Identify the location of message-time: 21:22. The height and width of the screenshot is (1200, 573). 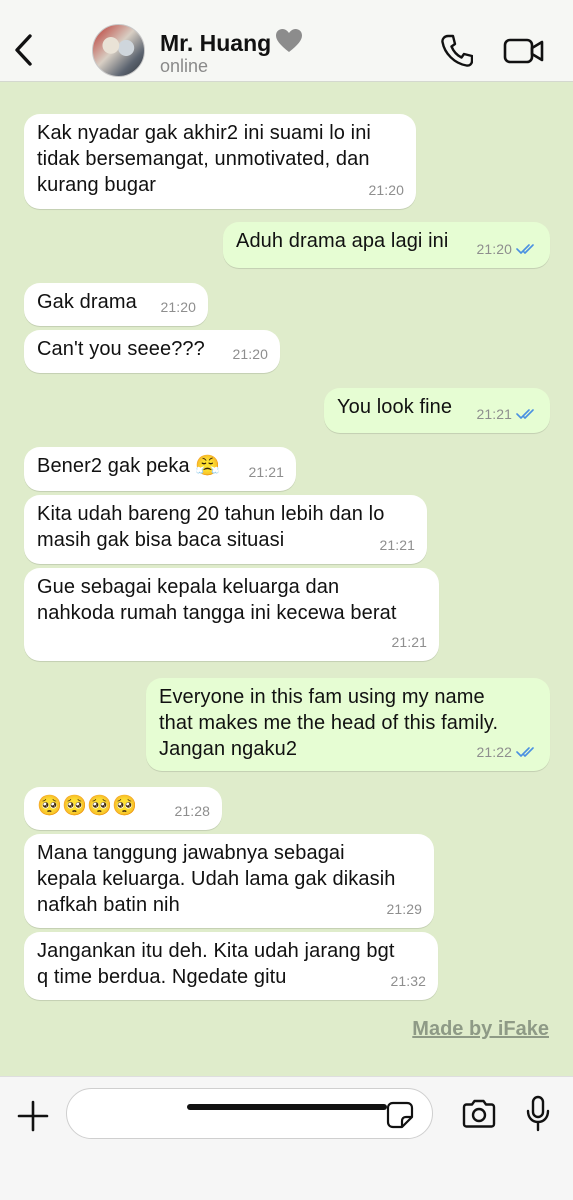
(494, 752).